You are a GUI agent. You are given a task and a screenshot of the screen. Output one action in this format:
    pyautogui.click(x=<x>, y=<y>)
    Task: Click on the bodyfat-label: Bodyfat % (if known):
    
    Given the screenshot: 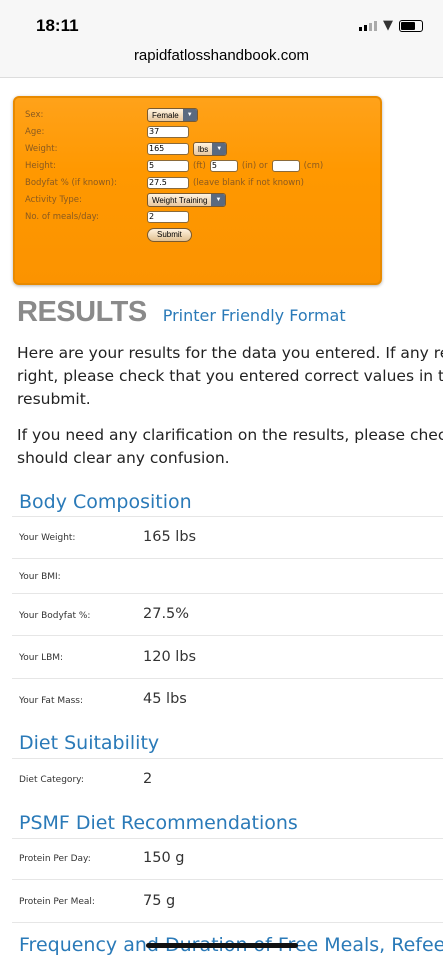 What is the action you would take?
    pyautogui.click(x=71, y=183)
    